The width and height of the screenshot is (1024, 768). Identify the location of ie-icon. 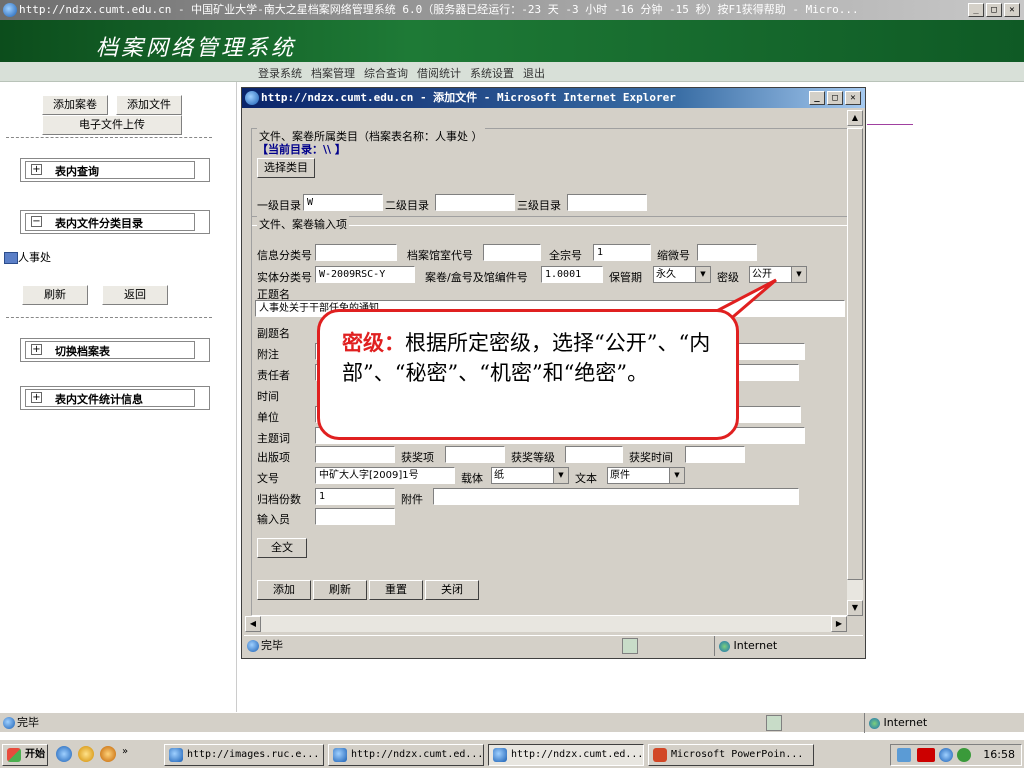
(10, 10).